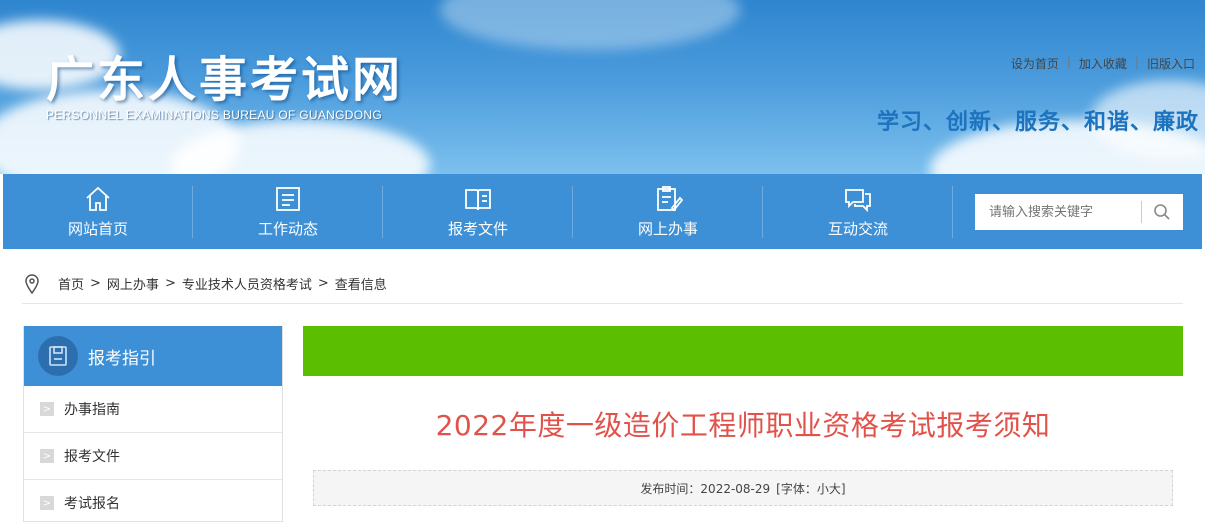 The width and height of the screenshot is (1205, 522). Describe the element at coordinates (857, 229) in the screenshot. I see `nav-label: 互动交流` at that location.